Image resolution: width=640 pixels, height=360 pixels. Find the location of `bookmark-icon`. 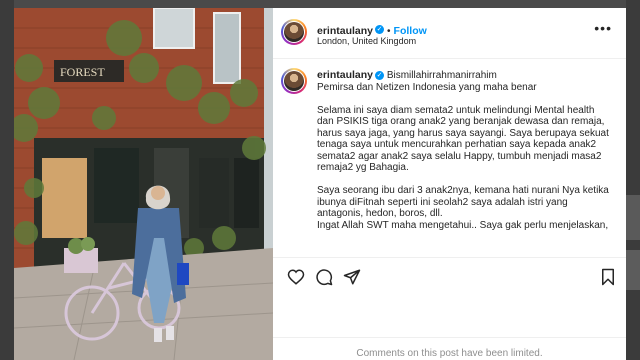

bookmark-icon is located at coordinates (608, 277).